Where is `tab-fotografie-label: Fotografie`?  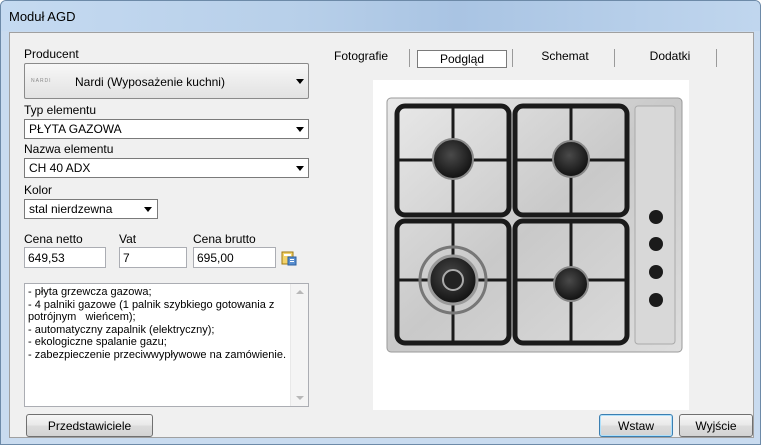
tab-fotografie-label: Fotografie is located at coordinates (361, 56).